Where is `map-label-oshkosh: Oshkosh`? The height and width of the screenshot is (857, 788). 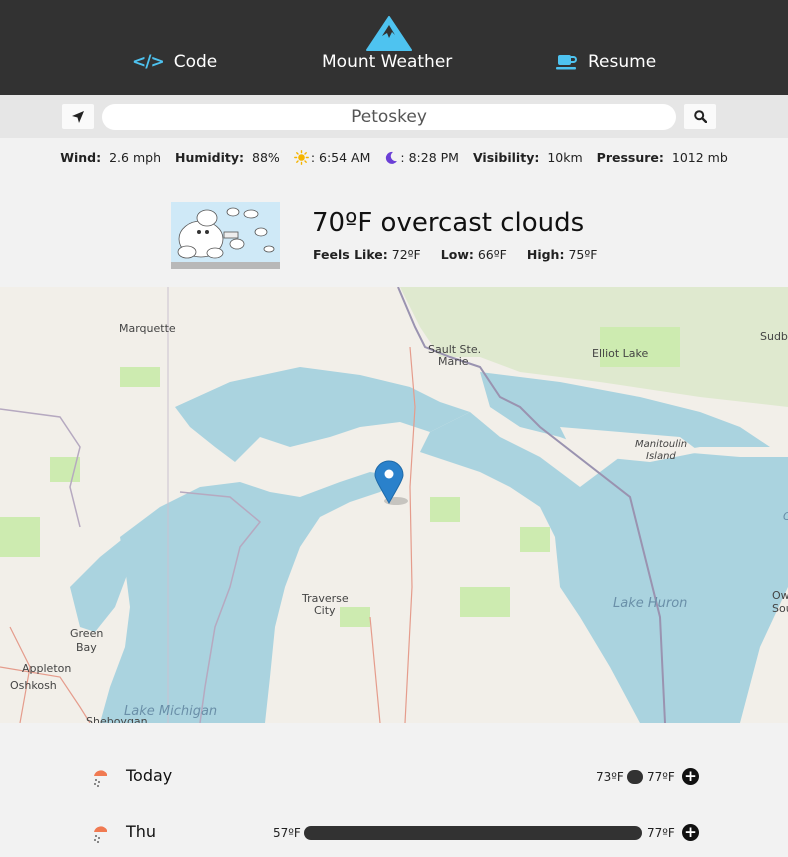
map-label-oshkosh: Oshkosh is located at coordinates (33, 685).